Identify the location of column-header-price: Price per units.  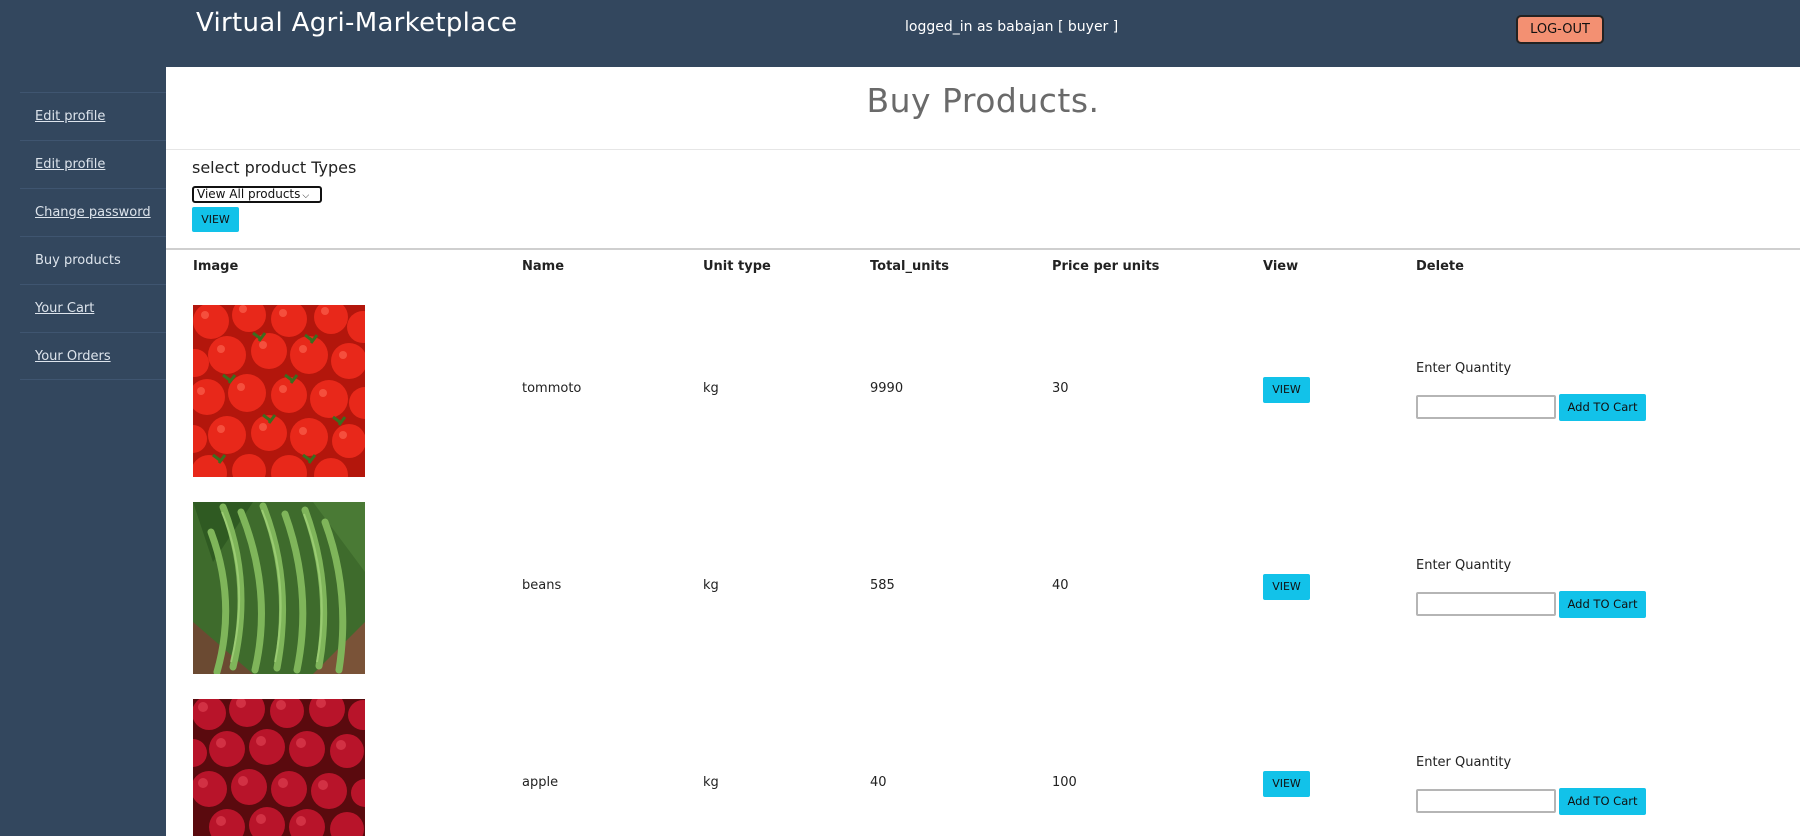
(1106, 266).